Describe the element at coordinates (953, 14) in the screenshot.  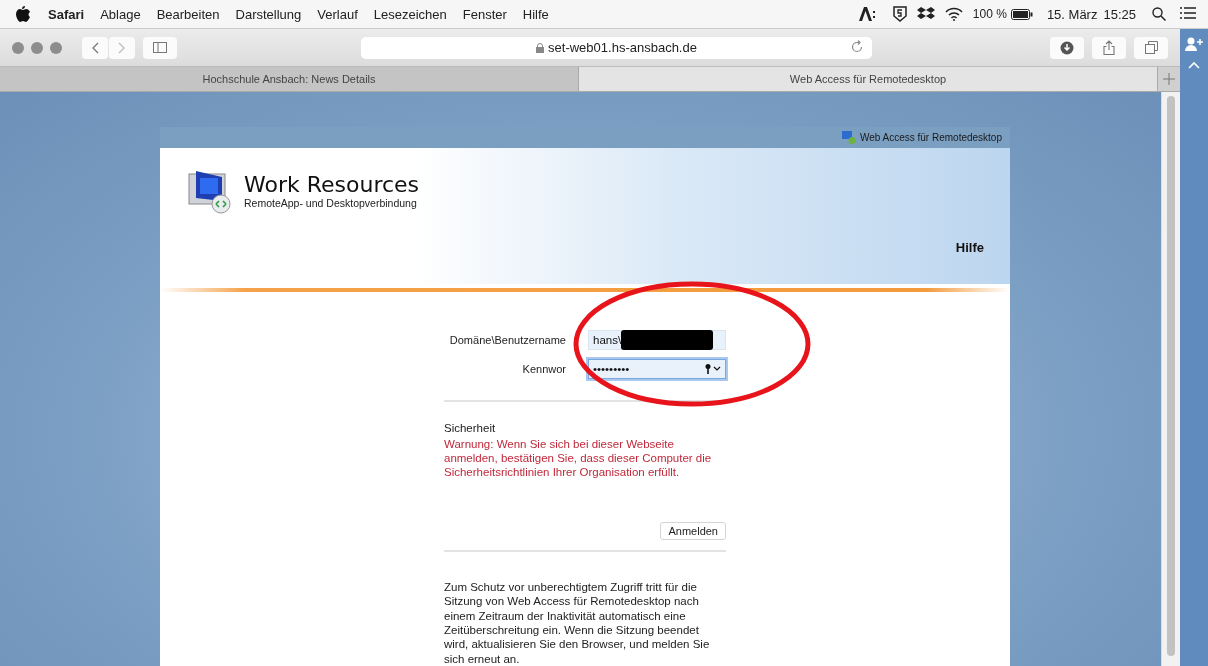
I see `wifi-icon` at that location.